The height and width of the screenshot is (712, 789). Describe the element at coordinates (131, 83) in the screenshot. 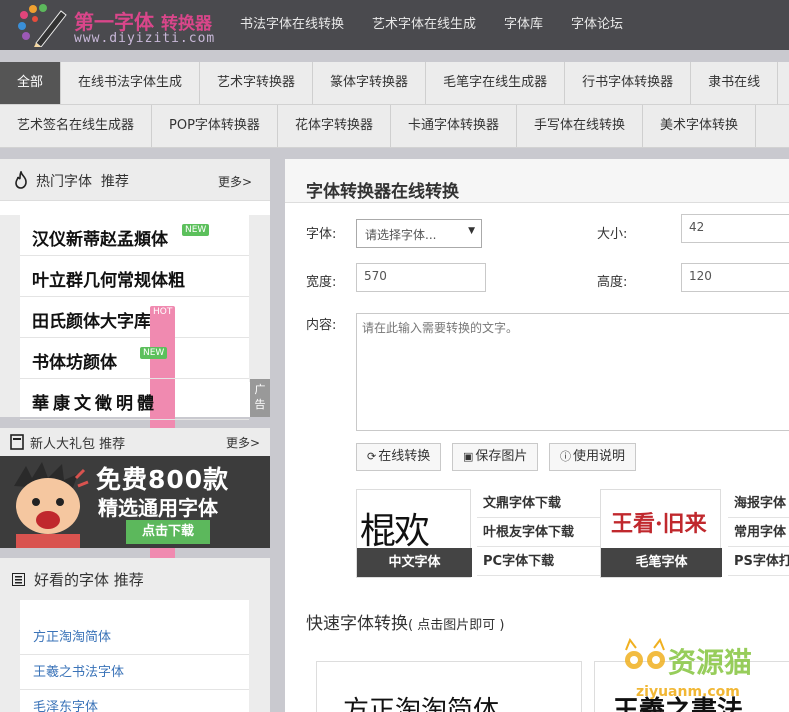

I see `category-item: 在线书法字体生成` at that location.